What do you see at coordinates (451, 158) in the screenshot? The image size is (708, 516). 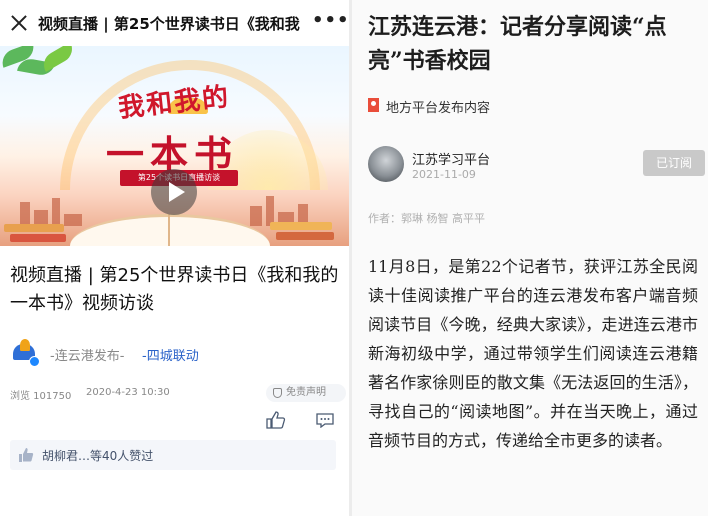 I see `account-name: 江苏学习平台` at bounding box center [451, 158].